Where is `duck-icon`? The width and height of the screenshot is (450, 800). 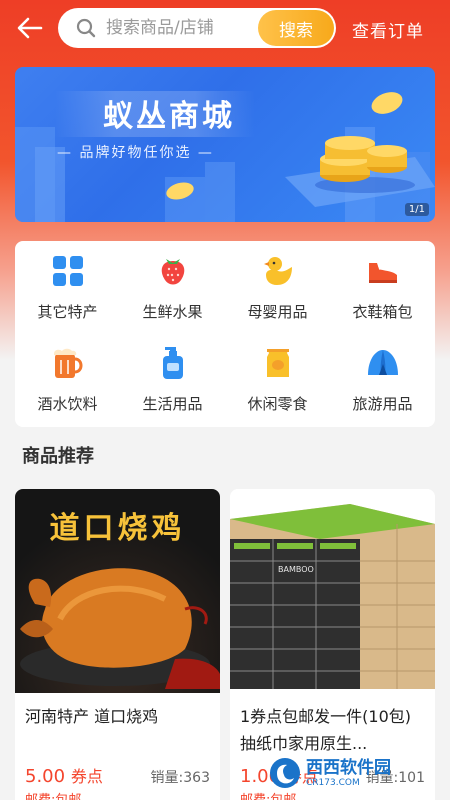 duck-icon is located at coordinates (277, 271).